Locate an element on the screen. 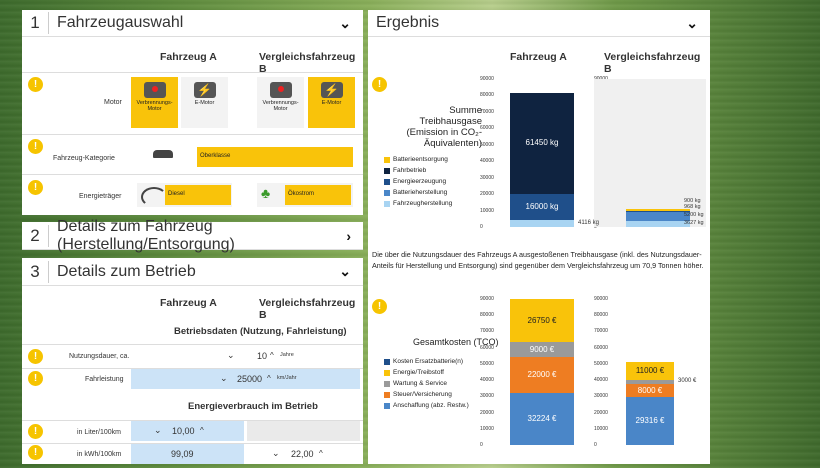  section-1-header: 1 Fahrzeugauswahl ⌄ is located at coordinates (192, 23).